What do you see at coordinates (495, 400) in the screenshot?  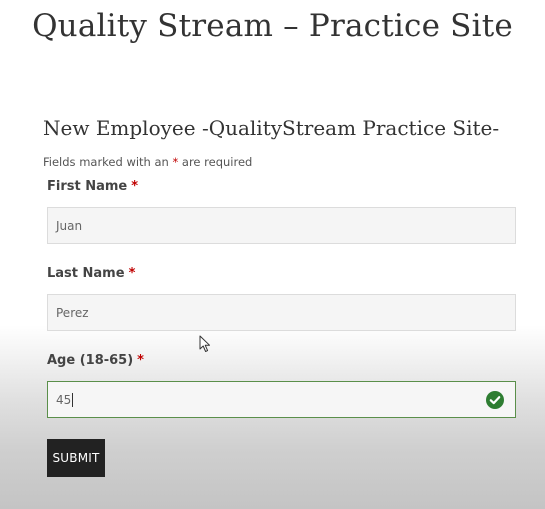 I see `check-circle-icon` at bounding box center [495, 400].